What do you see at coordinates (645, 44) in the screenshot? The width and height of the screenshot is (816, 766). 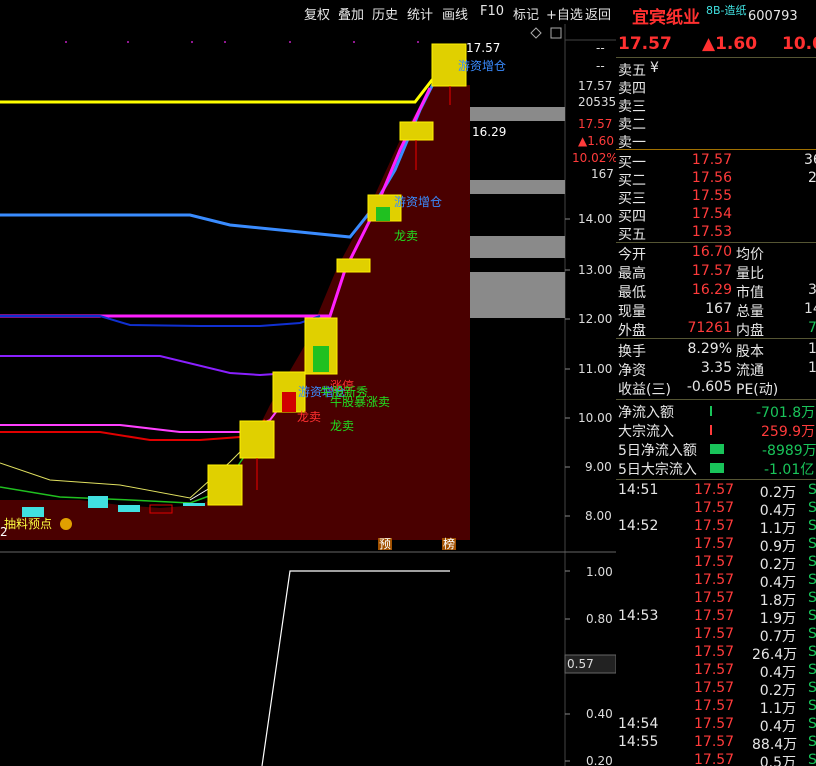 I see `current-price: 17.57` at bounding box center [645, 44].